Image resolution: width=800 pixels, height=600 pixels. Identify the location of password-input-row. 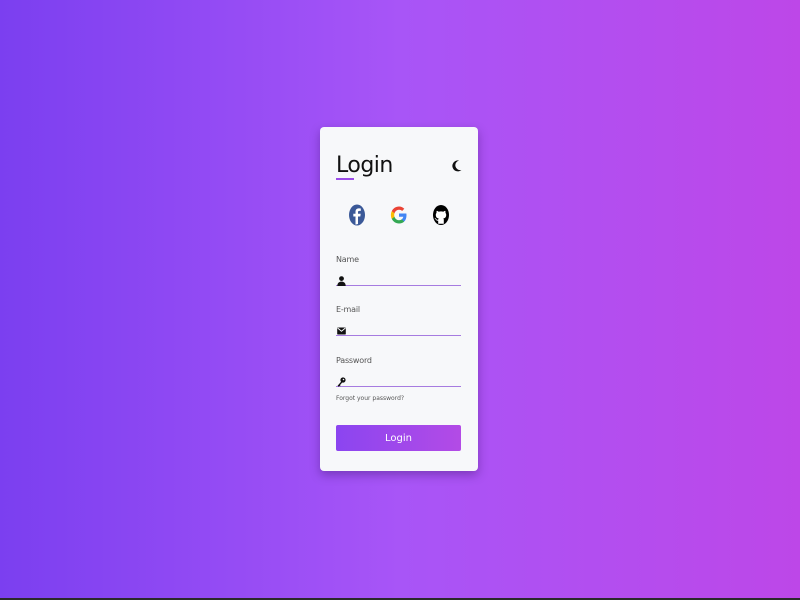
(398, 379).